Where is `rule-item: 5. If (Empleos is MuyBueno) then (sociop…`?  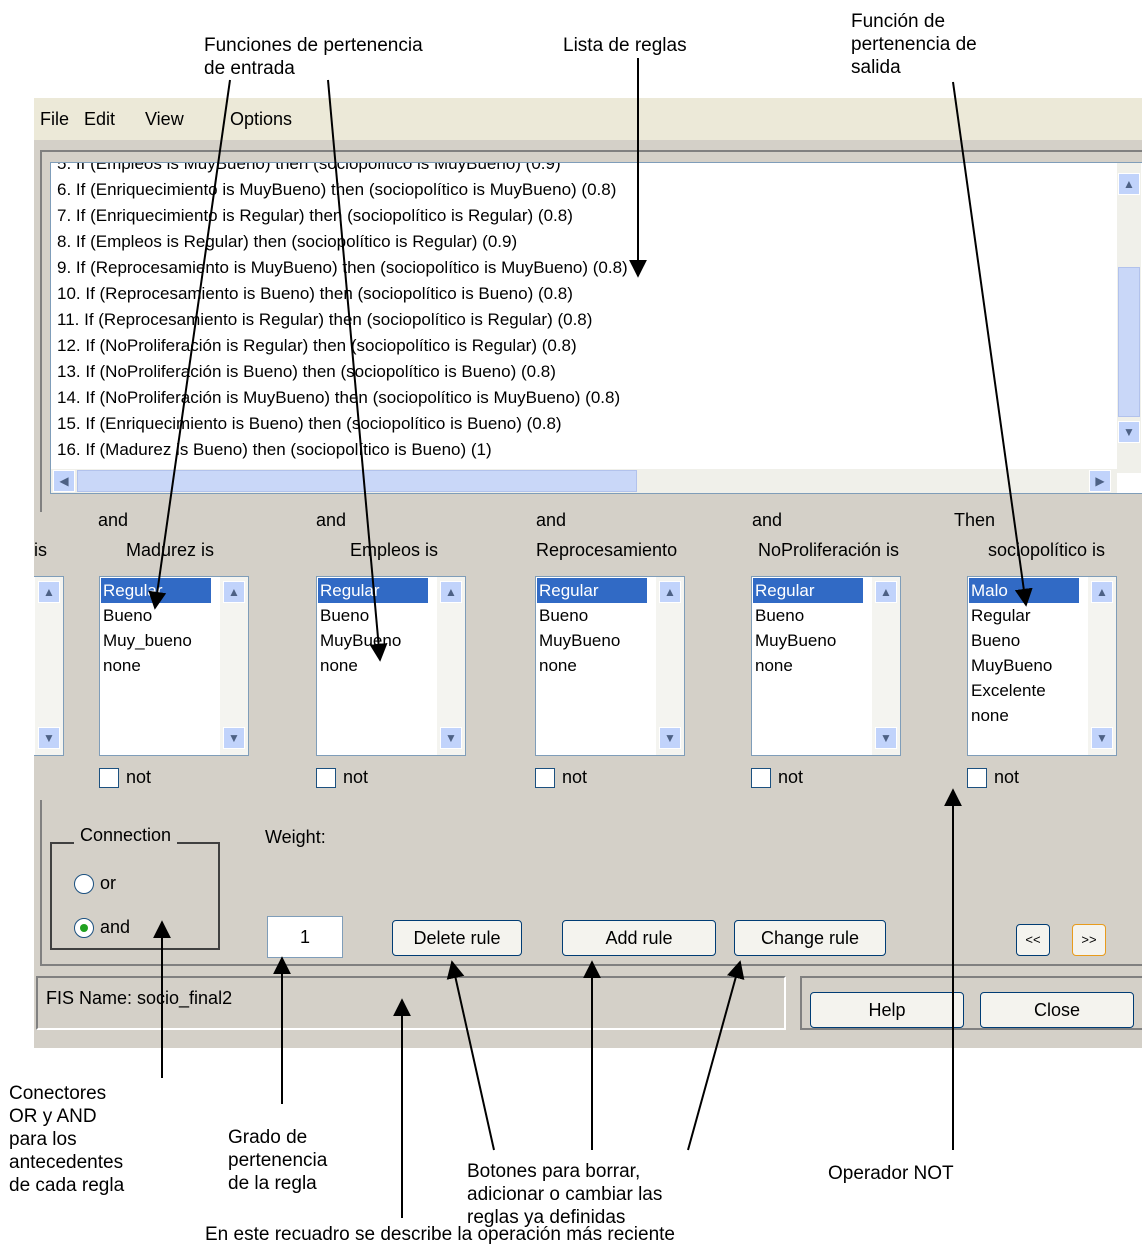 rule-item: 5. If (Empleos is MuyBueno) then (sociop… is located at coordinates (309, 168).